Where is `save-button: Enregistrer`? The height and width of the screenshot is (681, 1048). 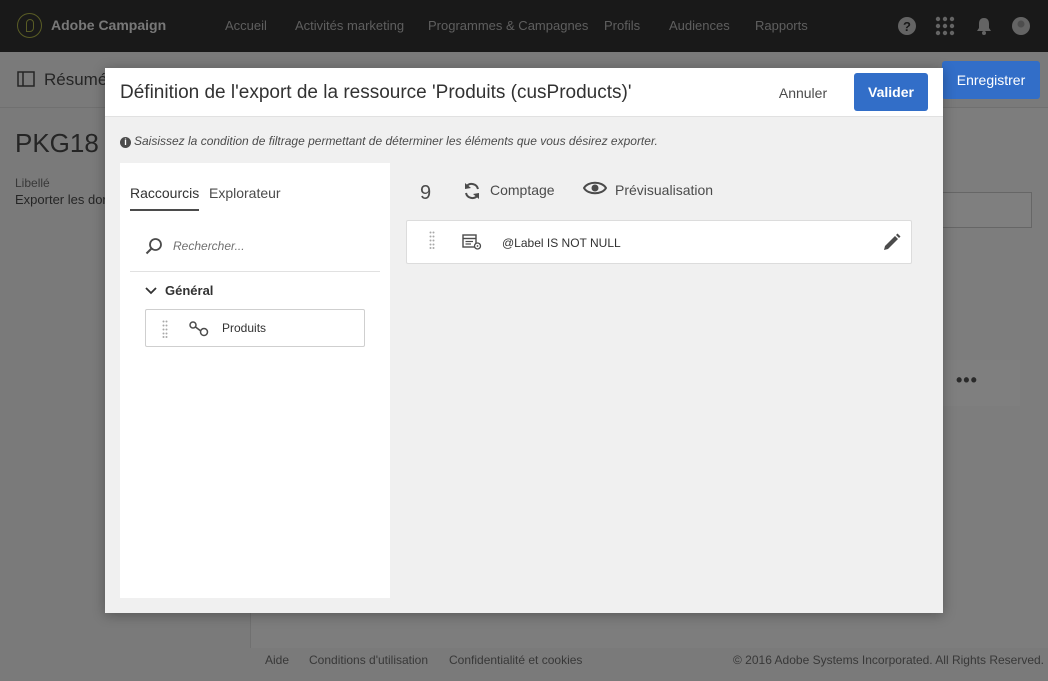
save-button: Enregistrer is located at coordinates (991, 80).